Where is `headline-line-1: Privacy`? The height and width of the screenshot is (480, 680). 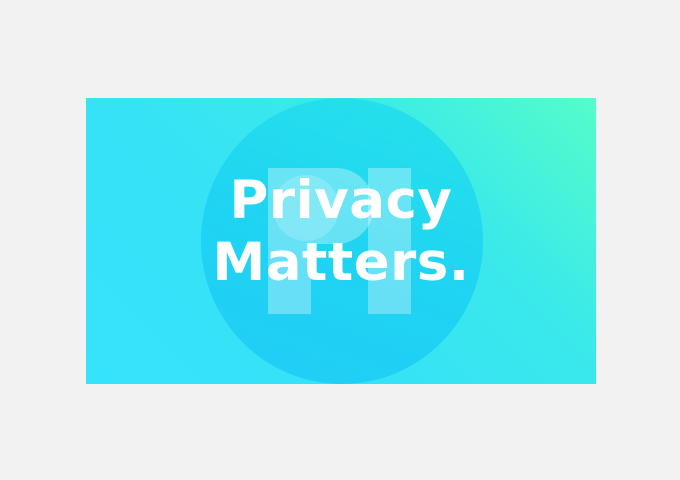 headline-line-1: Privacy is located at coordinates (341, 200).